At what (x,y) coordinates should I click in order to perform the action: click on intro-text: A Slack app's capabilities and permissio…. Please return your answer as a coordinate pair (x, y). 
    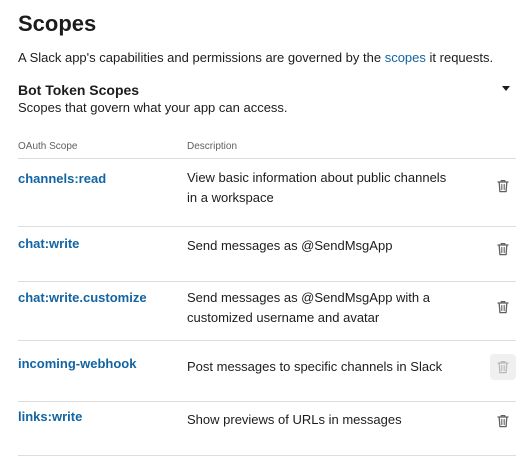
    Looking at the image, I should click on (268, 58).